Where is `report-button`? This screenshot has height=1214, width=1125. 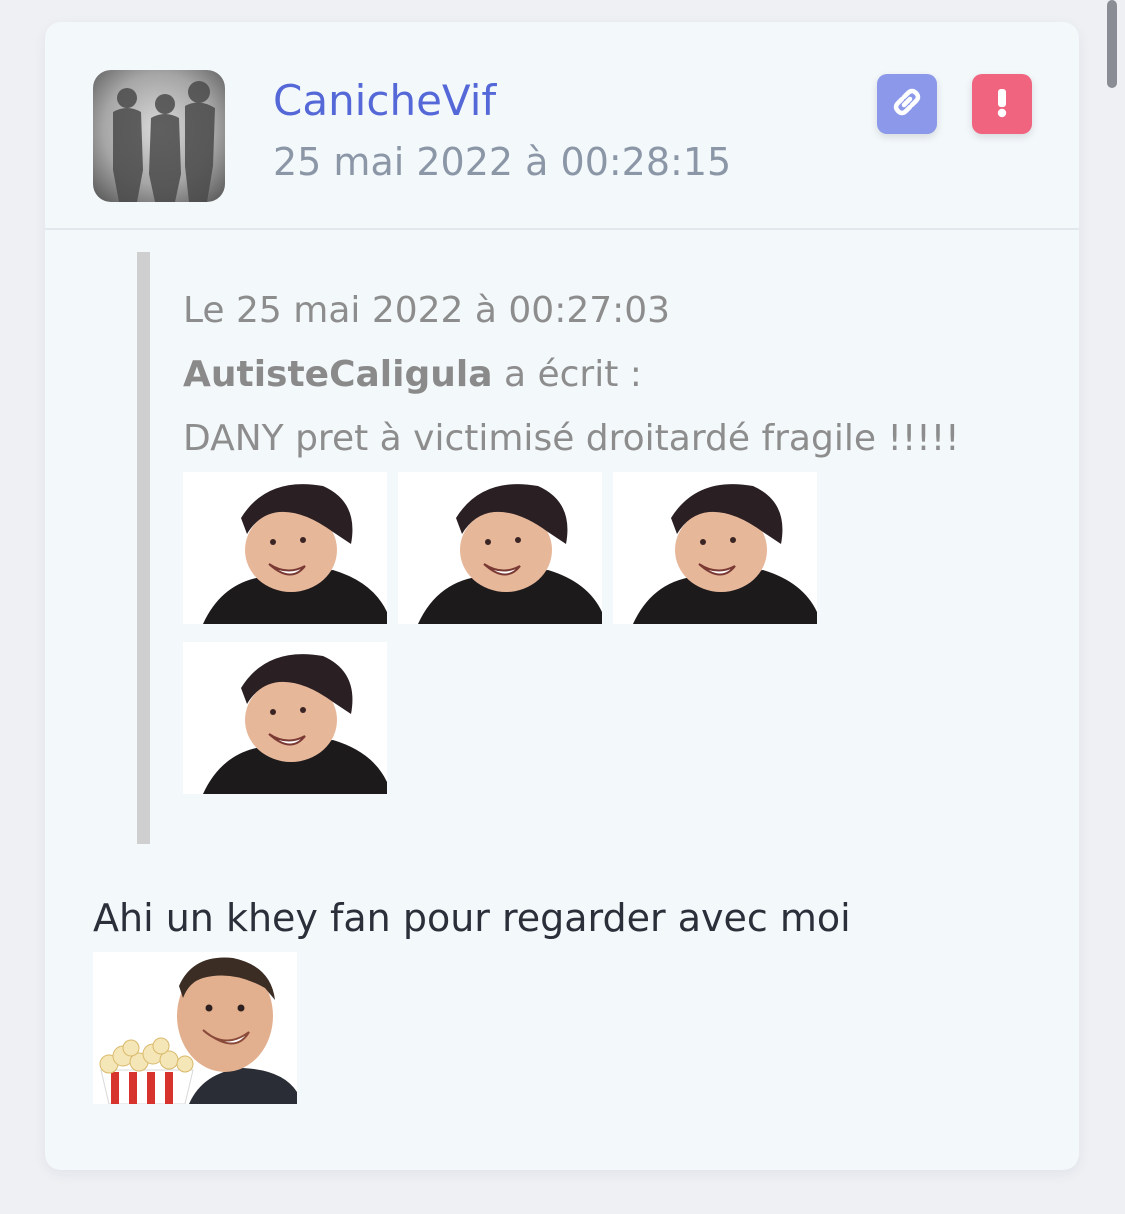 report-button is located at coordinates (1002, 104).